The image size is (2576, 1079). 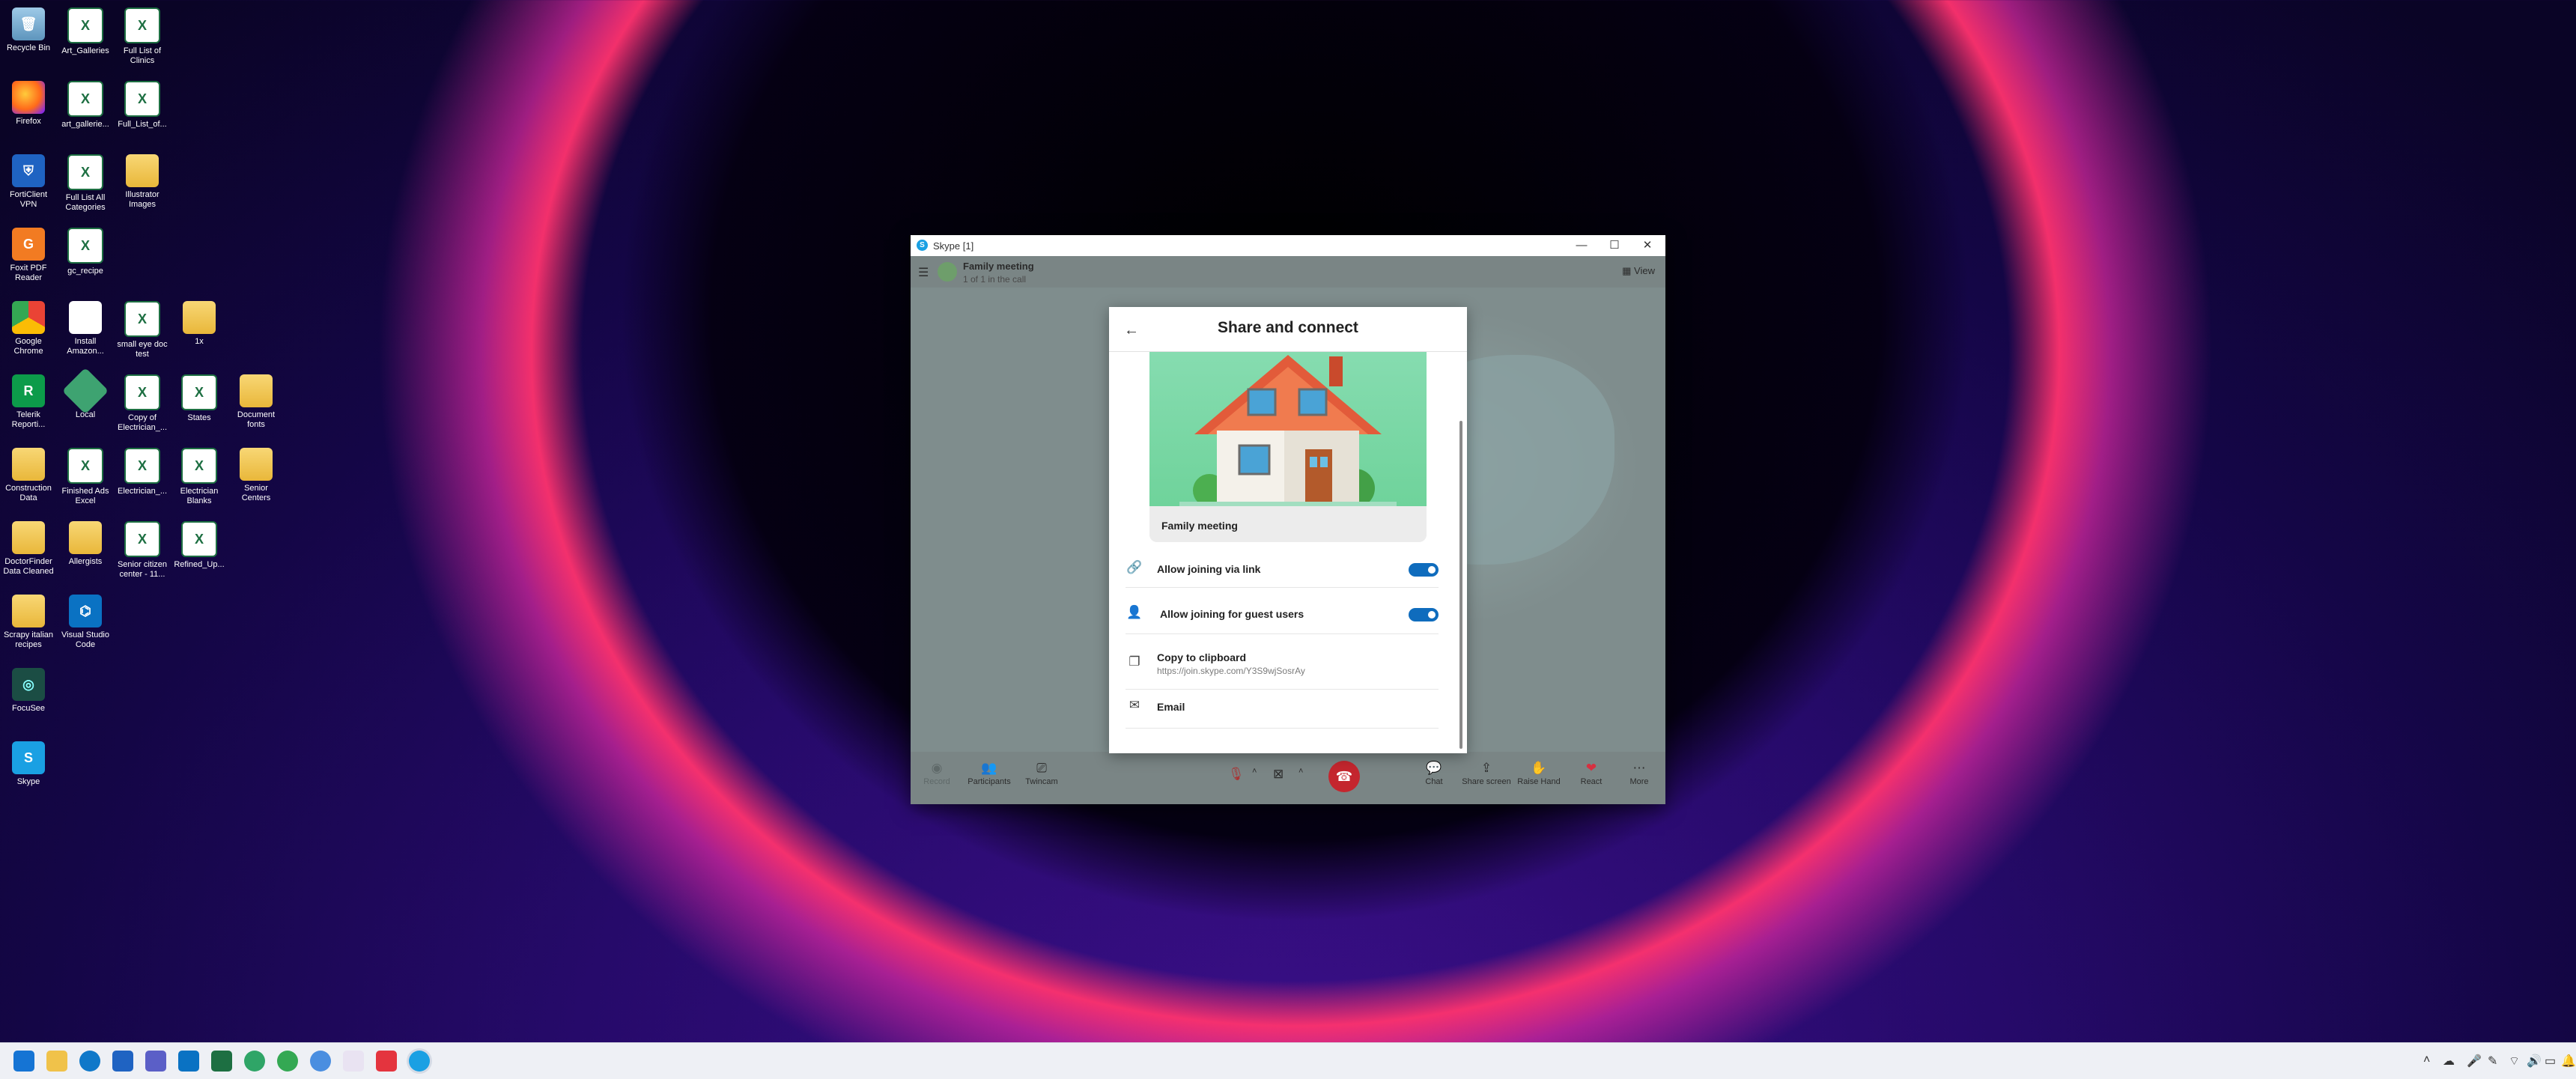 What do you see at coordinates (1581, 246) in the screenshot?
I see `minimize-button: —` at bounding box center [1581, 246].